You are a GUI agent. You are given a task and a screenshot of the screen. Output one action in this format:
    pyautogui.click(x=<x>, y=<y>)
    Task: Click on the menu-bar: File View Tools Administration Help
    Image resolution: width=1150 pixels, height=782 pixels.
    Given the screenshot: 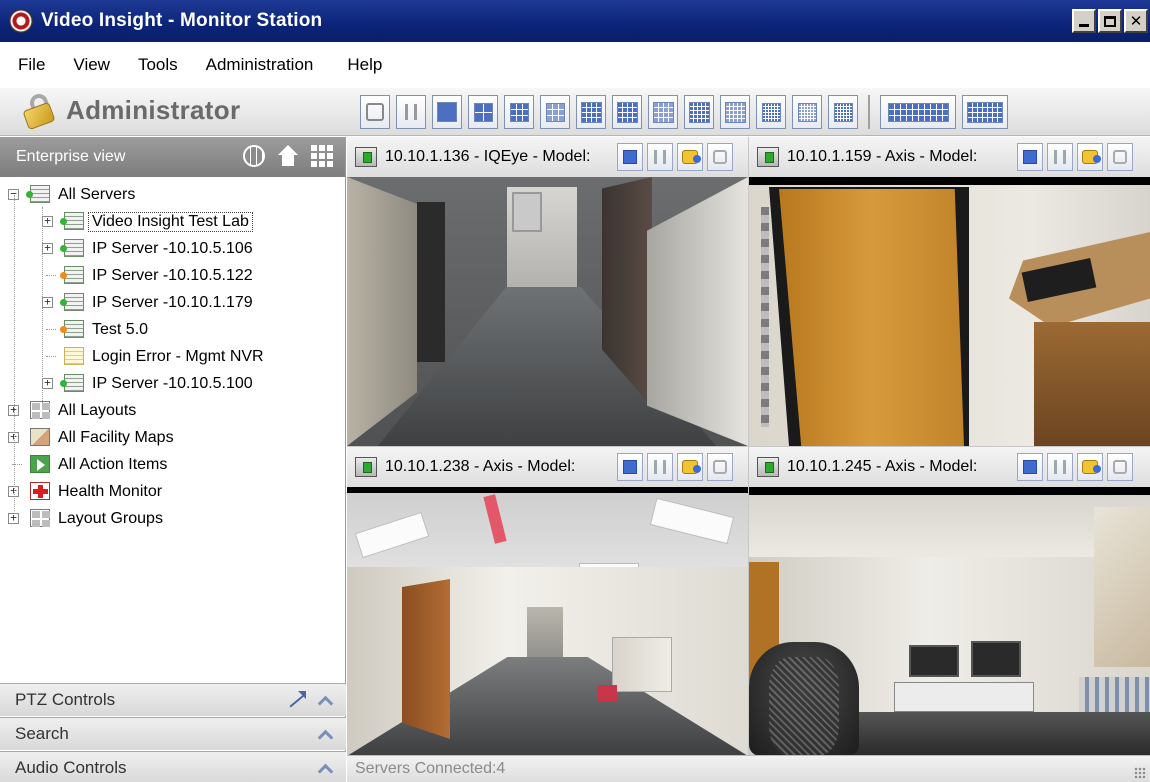 What is the action you would take?
    pyautogui.click(x=575, y=65)
    